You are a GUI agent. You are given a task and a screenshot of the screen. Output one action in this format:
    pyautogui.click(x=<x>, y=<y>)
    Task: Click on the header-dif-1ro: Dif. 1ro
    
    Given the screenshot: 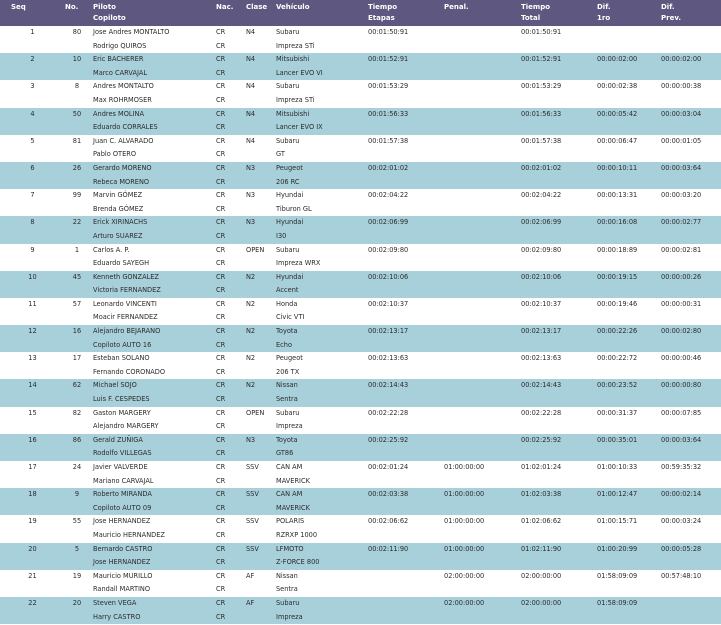 What is the action you would take?
    pyautogui.click(x=629, y=13)
    